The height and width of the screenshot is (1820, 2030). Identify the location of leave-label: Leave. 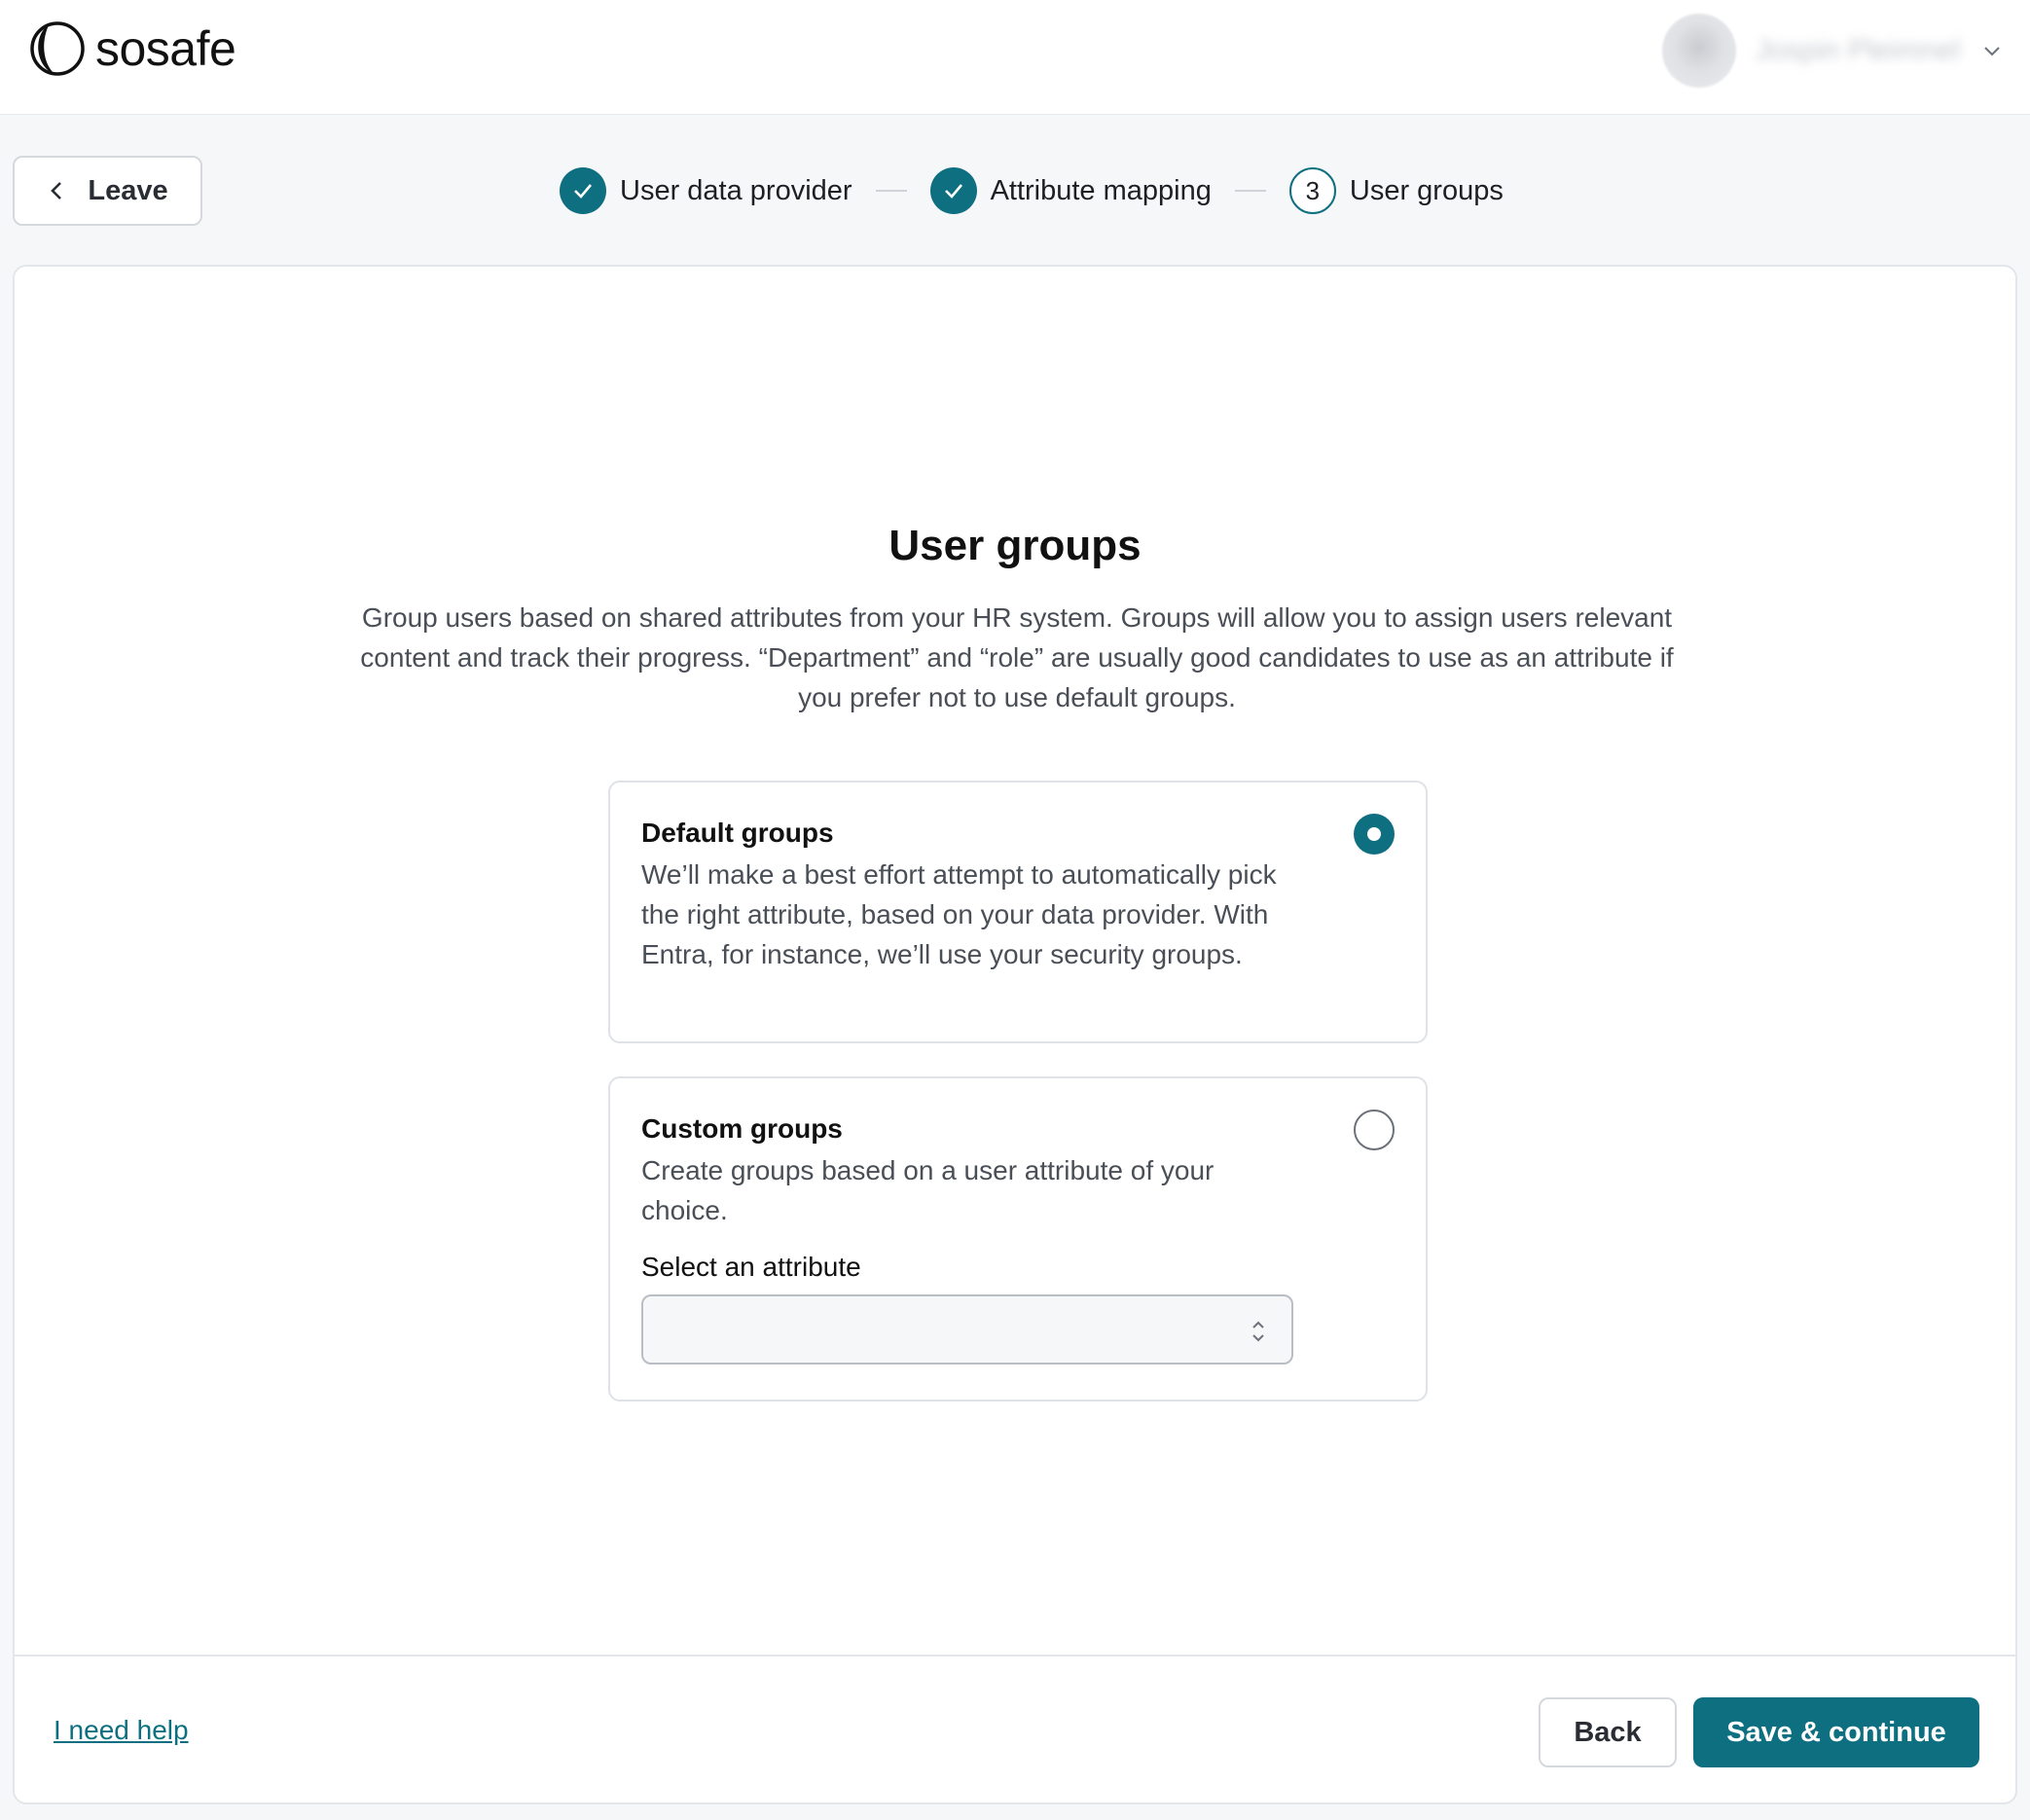
(128, 190).